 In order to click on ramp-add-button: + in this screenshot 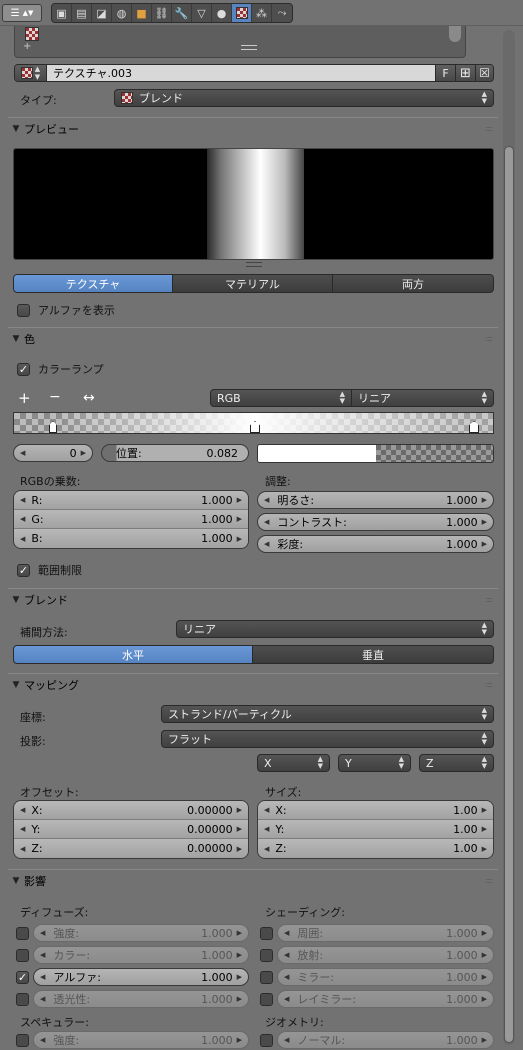, I will do `click(24, 398)`.